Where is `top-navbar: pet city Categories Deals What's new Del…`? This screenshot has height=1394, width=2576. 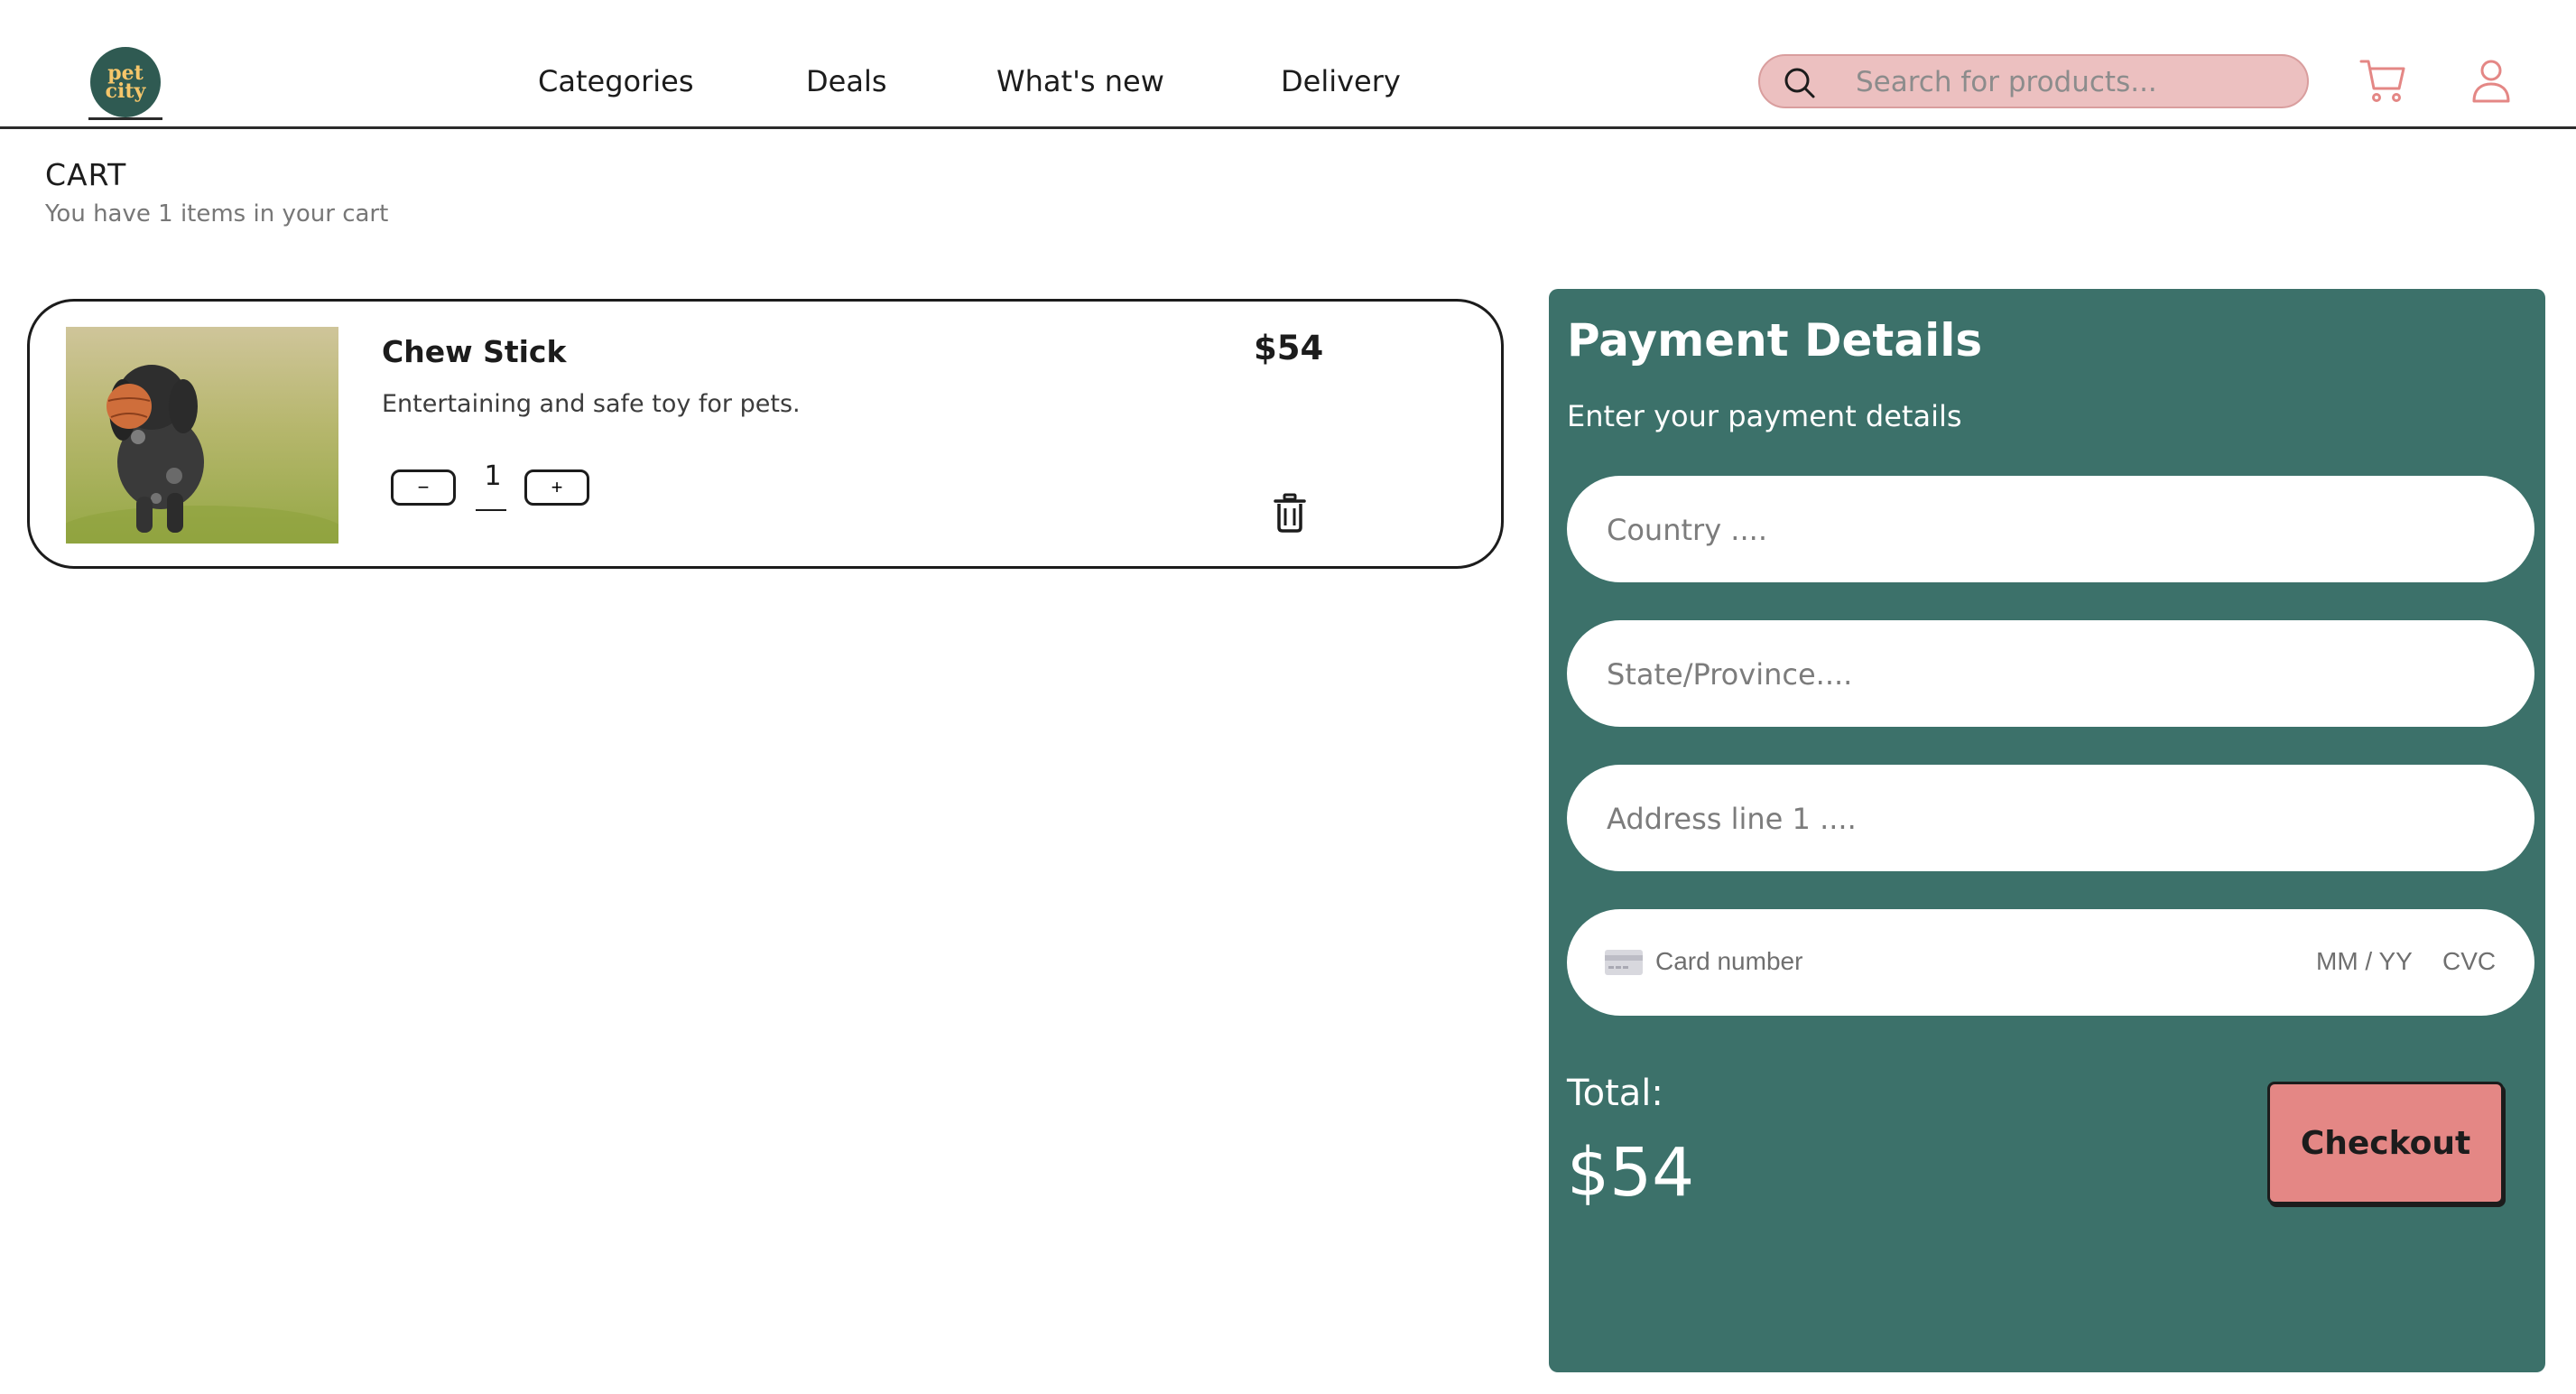 top-navbar: pet city Categories Deals What's new Del… is located at coordinates (1288, 64).